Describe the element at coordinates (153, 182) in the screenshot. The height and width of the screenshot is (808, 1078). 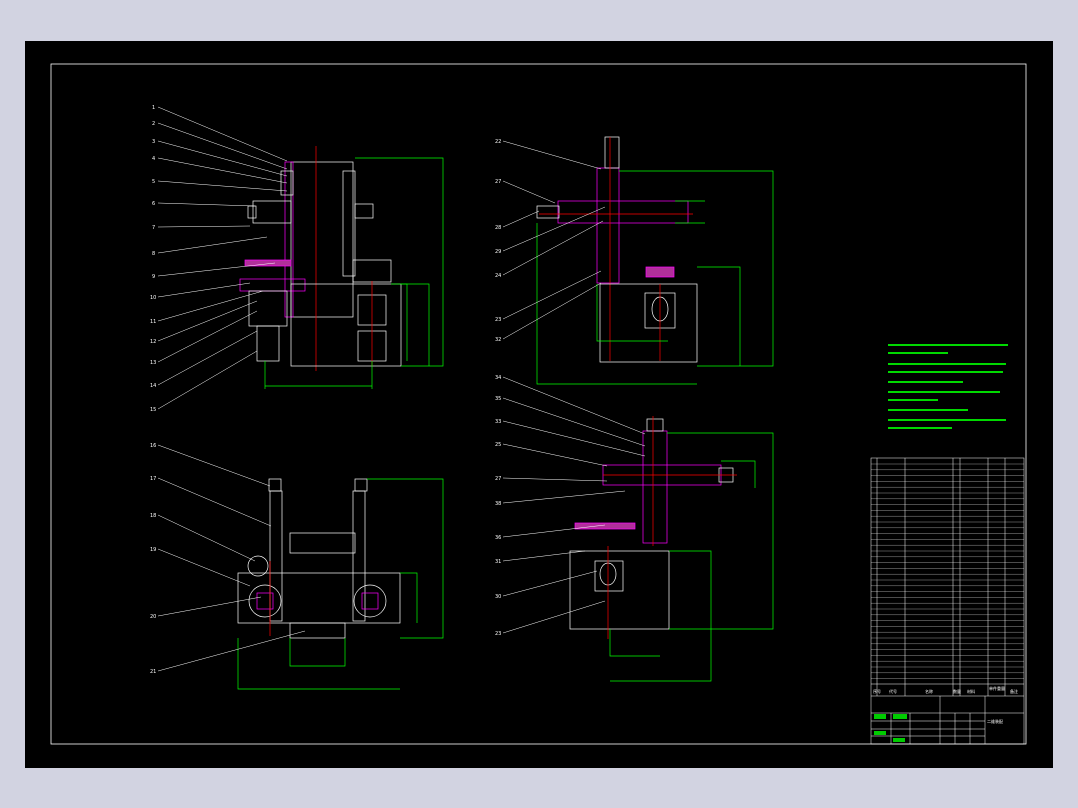
I see `svg-text: 5` at that location.